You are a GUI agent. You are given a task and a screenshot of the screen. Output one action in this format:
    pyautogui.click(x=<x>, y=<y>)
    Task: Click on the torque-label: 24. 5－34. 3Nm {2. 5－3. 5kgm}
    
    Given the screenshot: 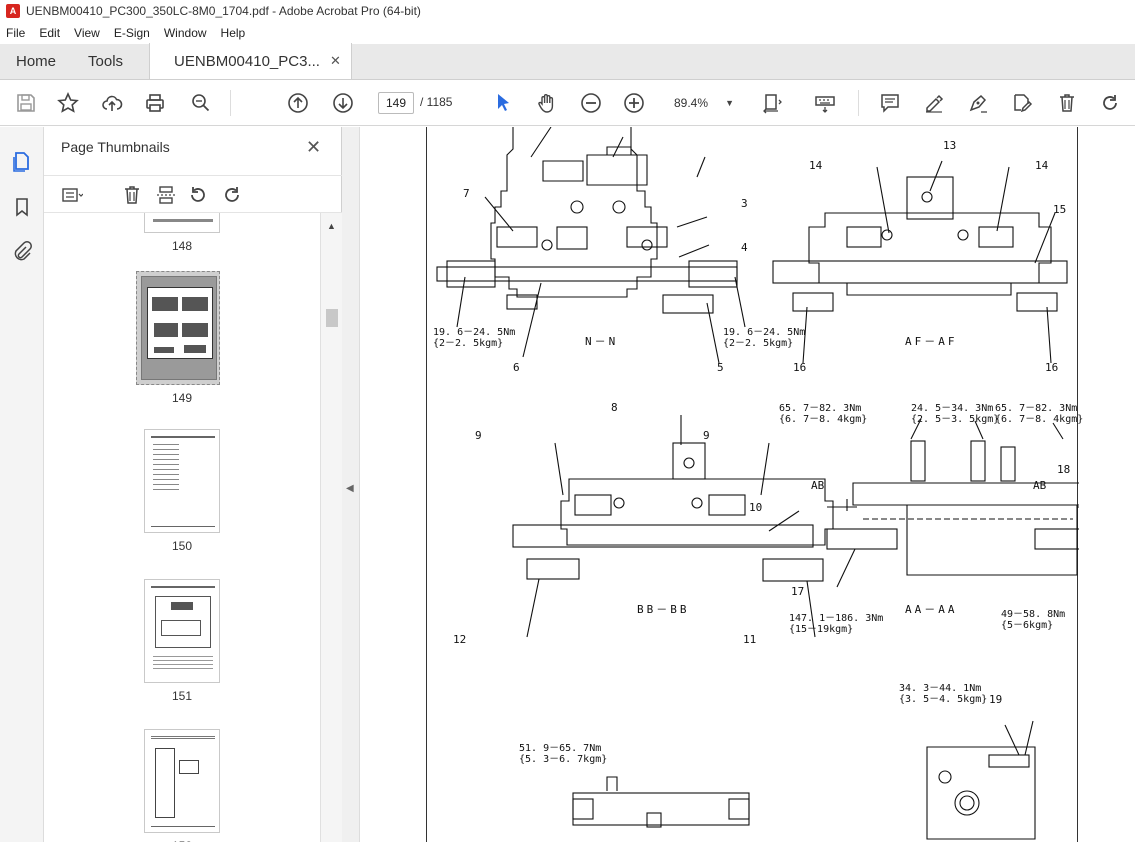 What is the action you would take?
    pyautogui.click(x=955, y=414)
    